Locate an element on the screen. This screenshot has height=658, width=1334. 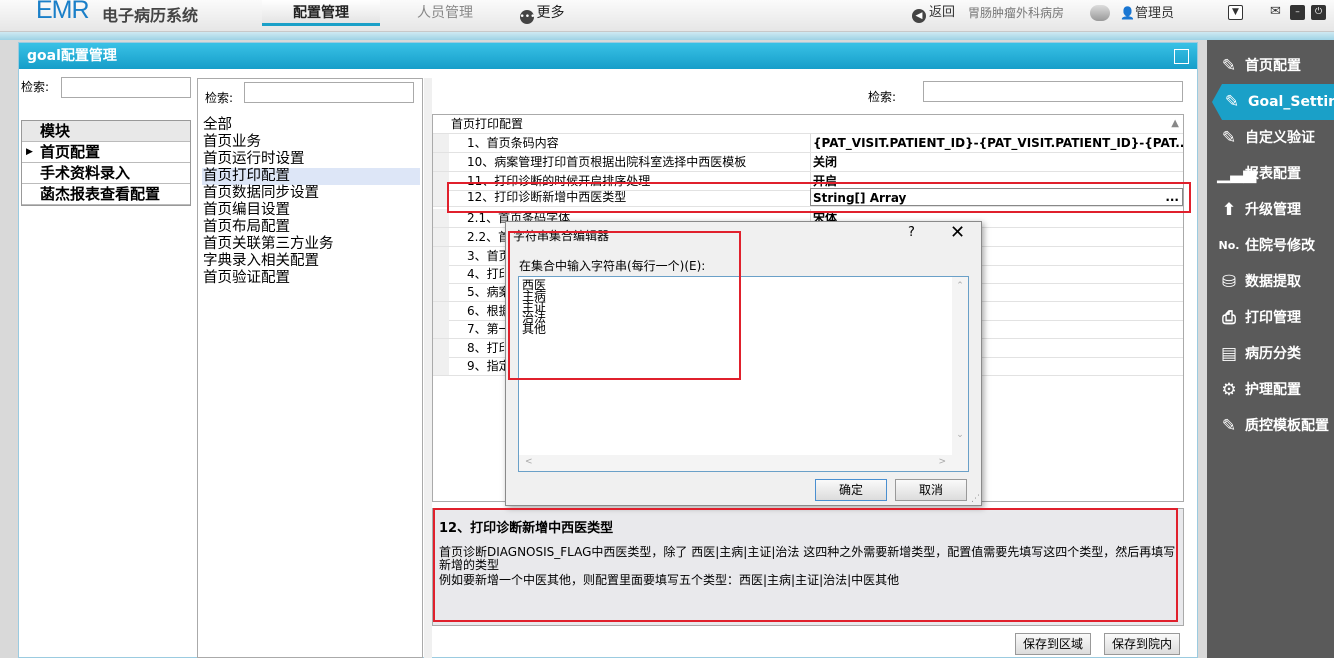
sidebar-item-goal-setting: ✎ Goal_Settin is located at coordinates (1273, 102).